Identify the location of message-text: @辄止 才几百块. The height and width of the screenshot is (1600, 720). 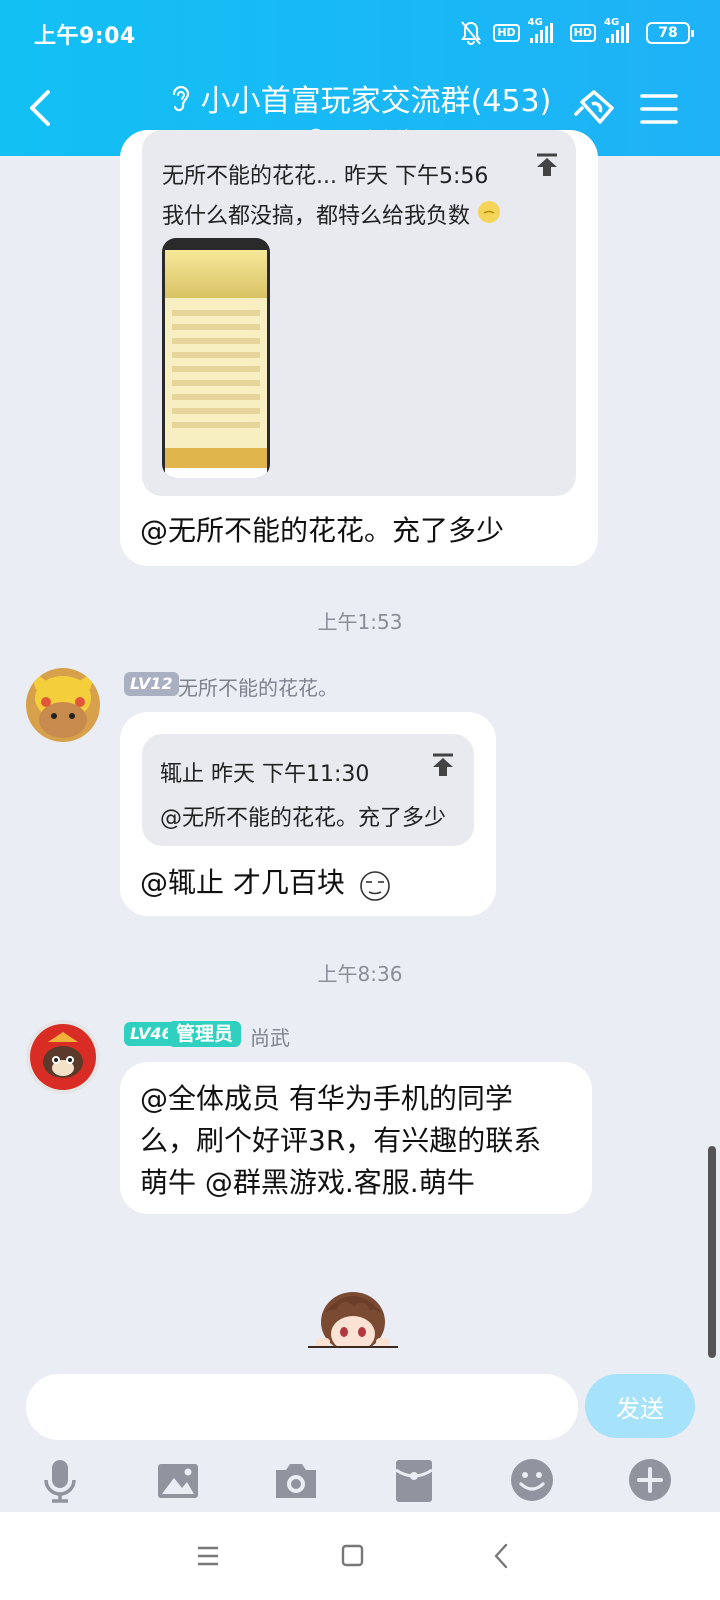
(242, 882).